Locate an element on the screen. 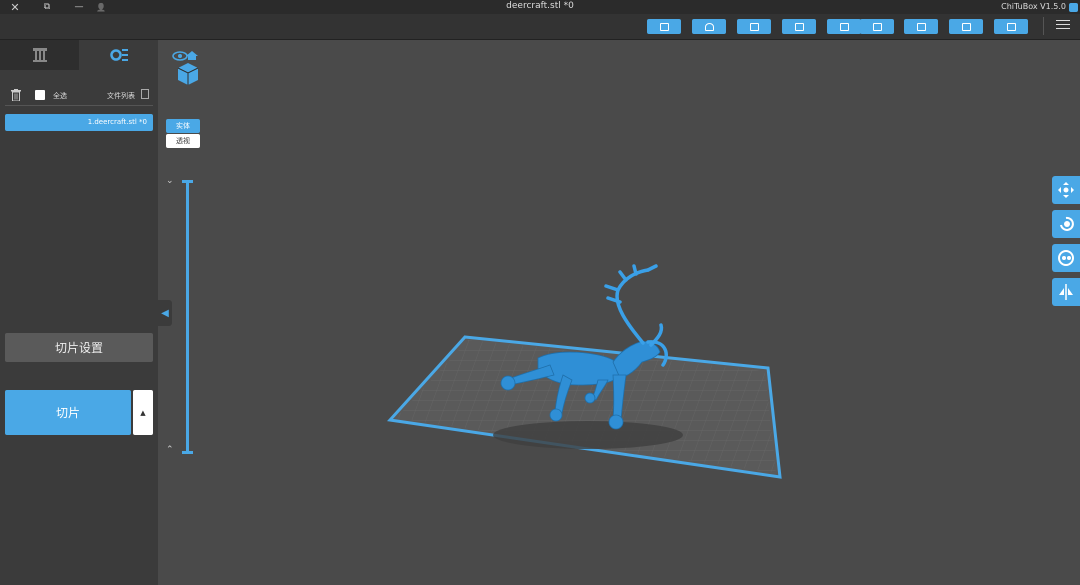 The image size is (1080, 585). support-button is located at coordinates (709, 26).